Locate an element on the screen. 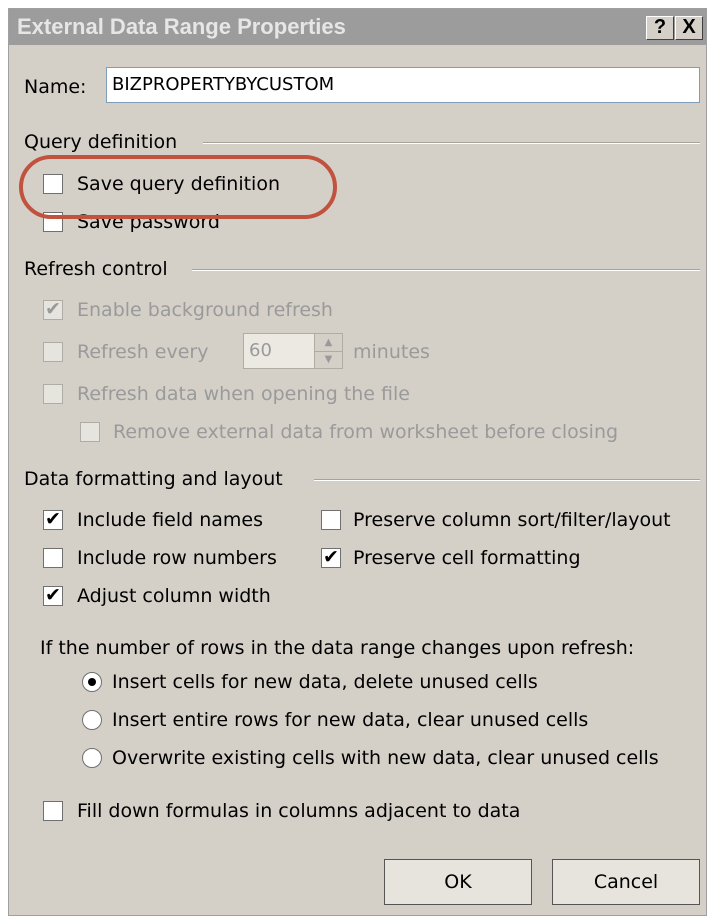 The height and width of the screenshot is (918, 709). refresh-control-divider is located at coordinates (446, 270).